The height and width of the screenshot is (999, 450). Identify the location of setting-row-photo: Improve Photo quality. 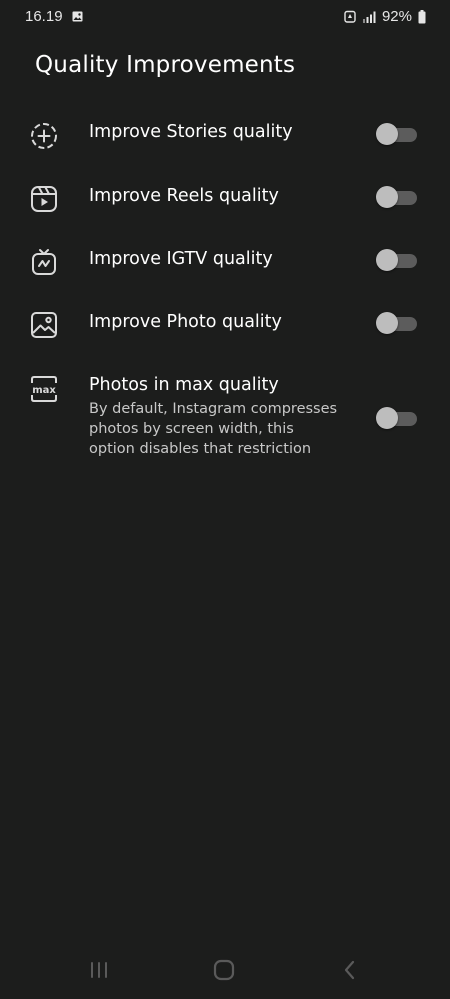
(225, 323).